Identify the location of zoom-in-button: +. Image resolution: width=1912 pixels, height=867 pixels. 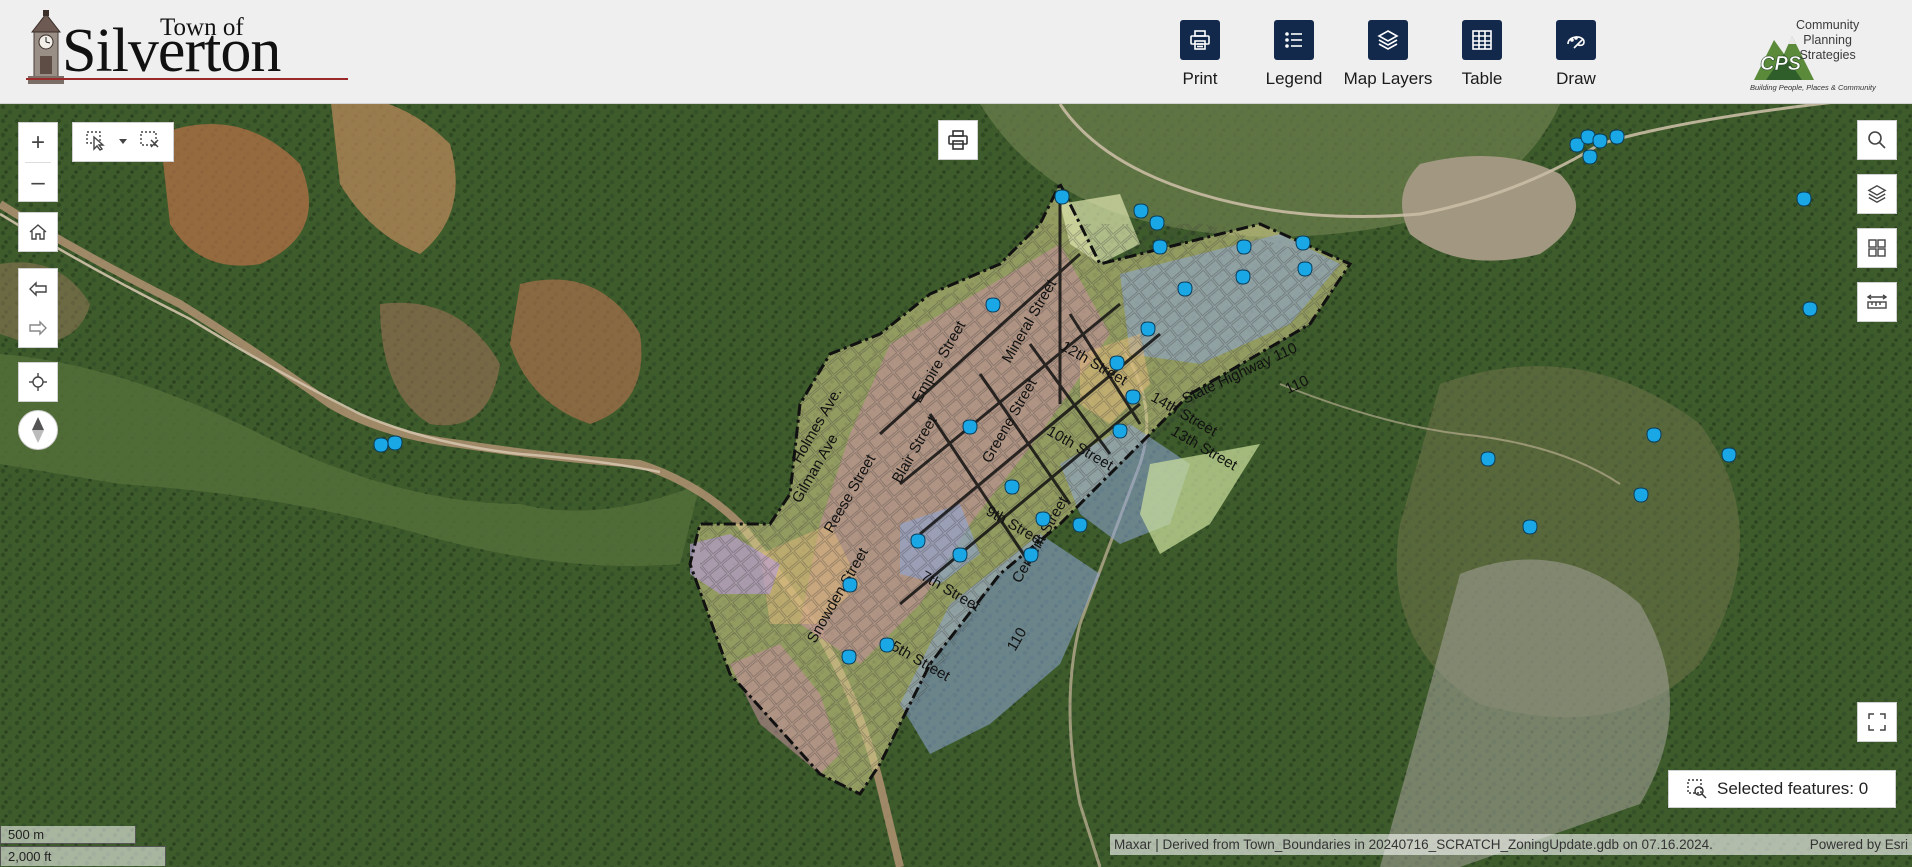
(38, 142).